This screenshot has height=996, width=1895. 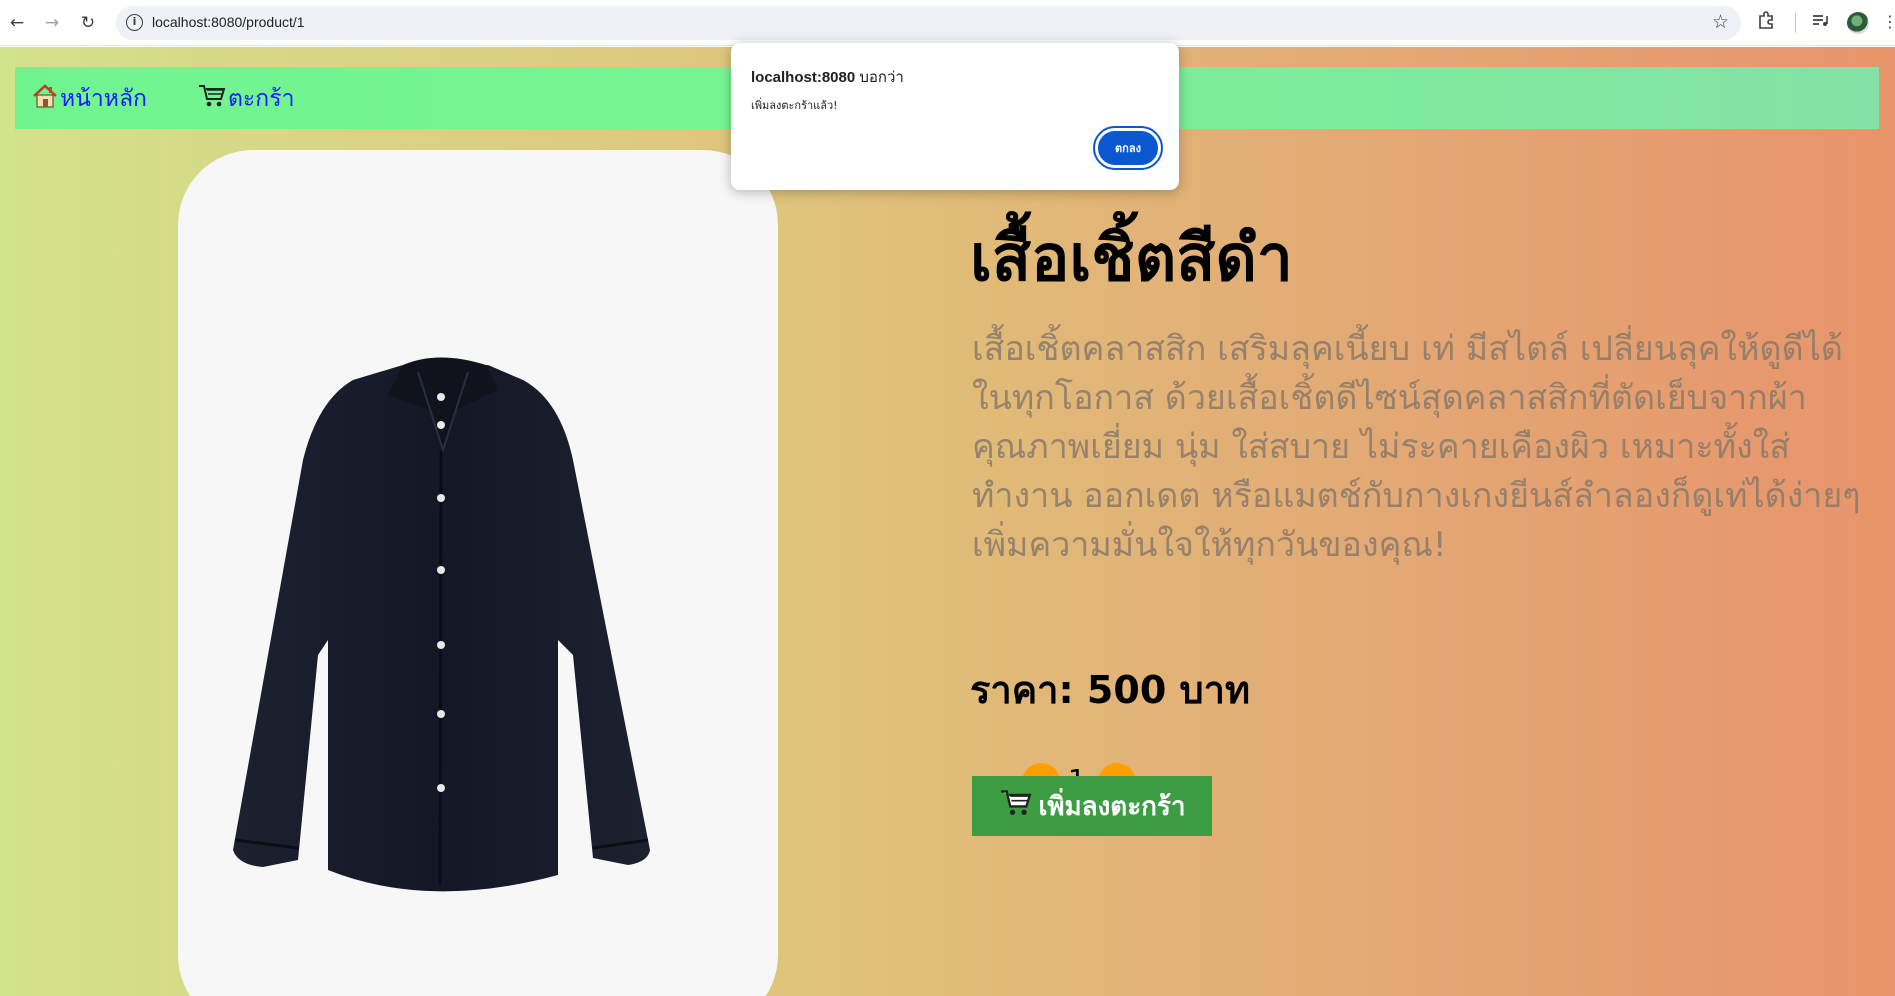 I want to click on product-price: ราคา: 500 บาท, so click(x=1110, y=690).